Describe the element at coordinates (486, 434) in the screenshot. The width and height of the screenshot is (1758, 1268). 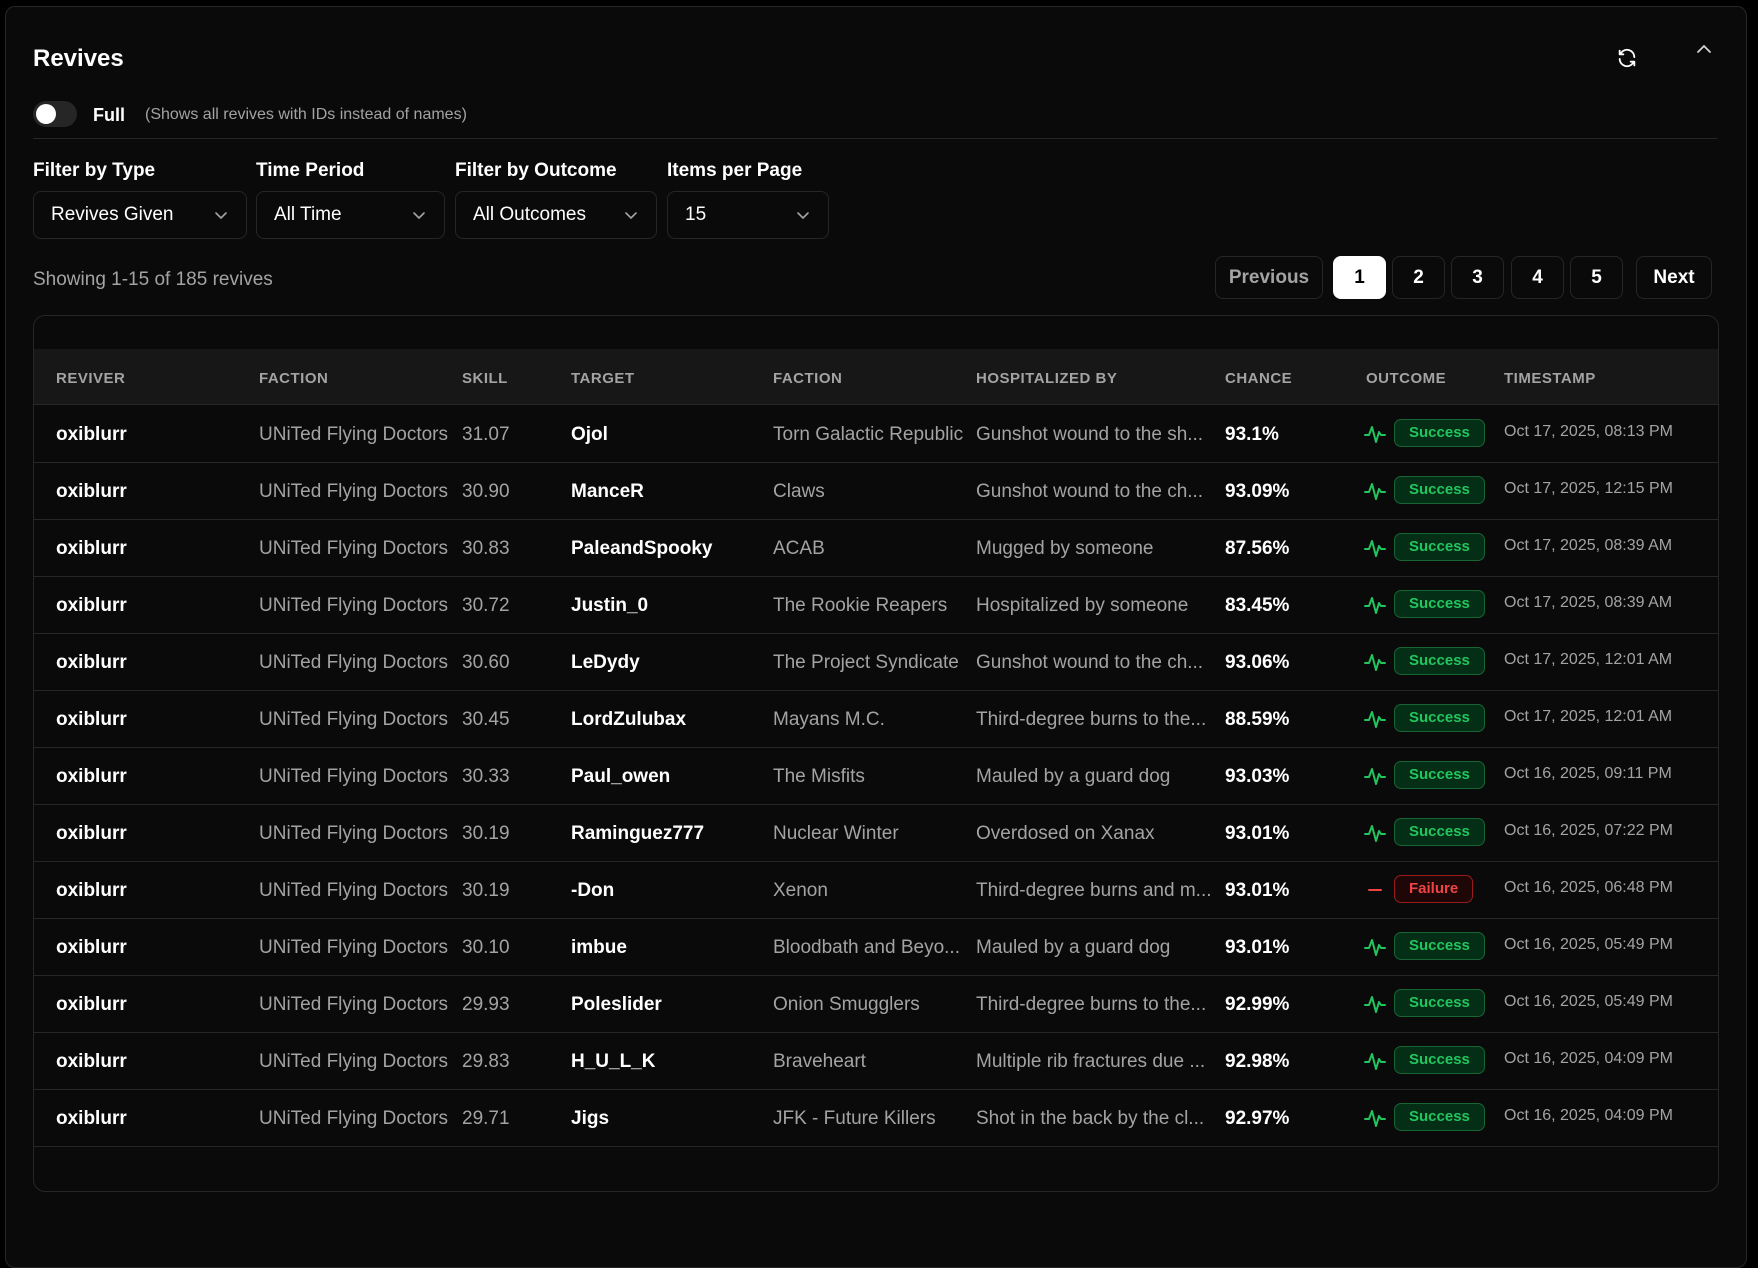
I see `skill-cell: 31.07` at that location.